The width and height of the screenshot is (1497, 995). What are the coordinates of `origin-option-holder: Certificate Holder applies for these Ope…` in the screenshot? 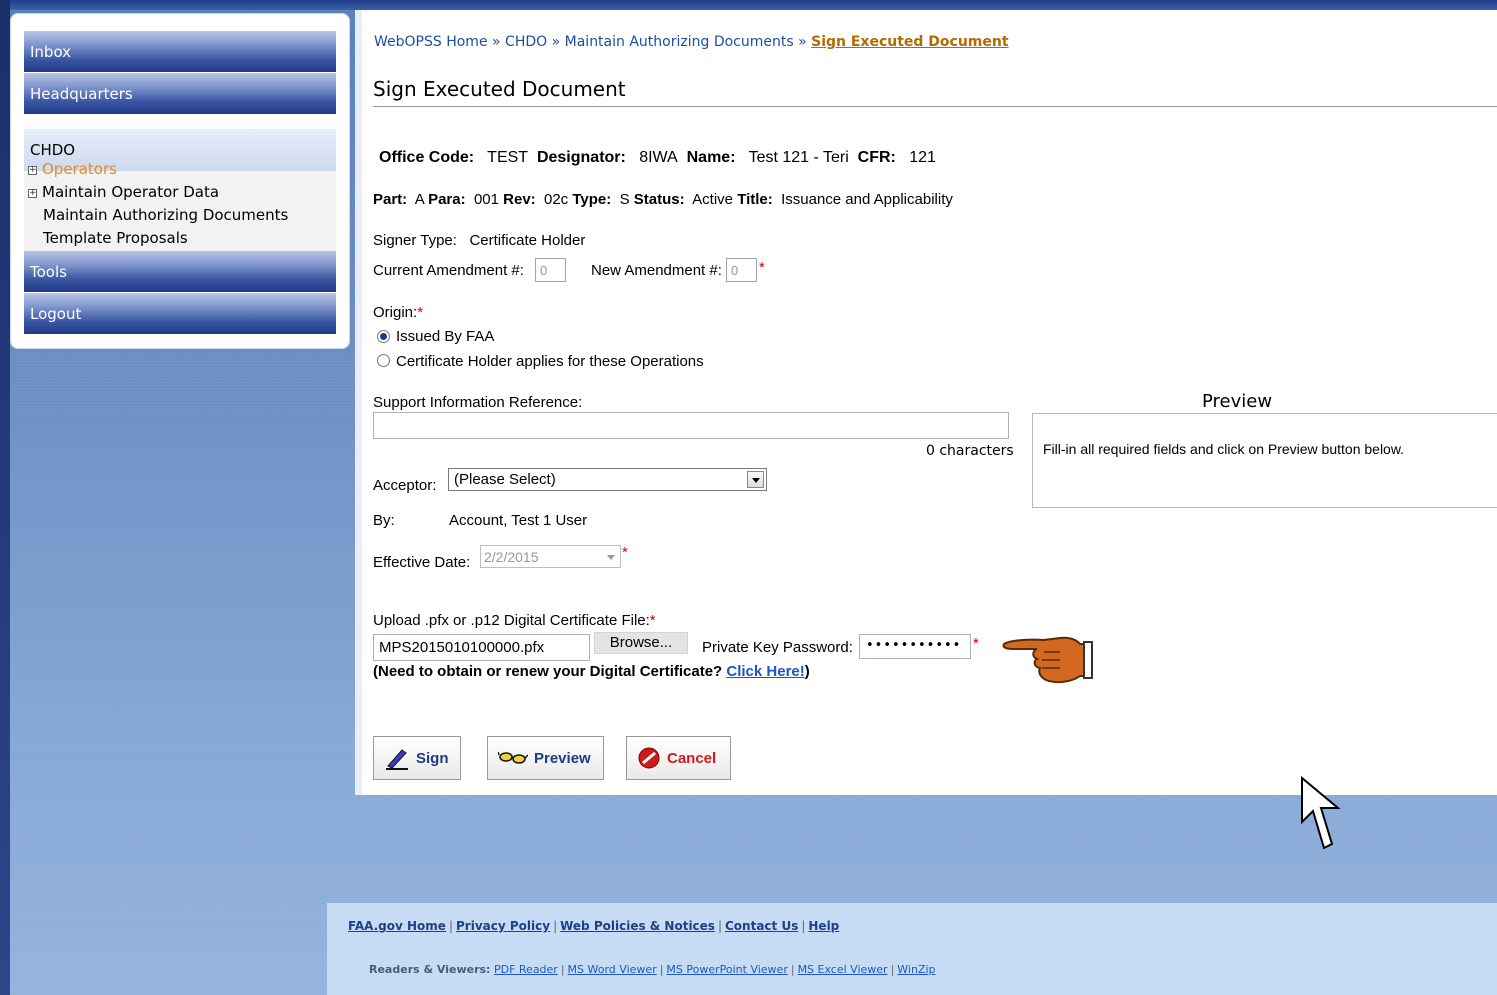 It's located at (550, 361).